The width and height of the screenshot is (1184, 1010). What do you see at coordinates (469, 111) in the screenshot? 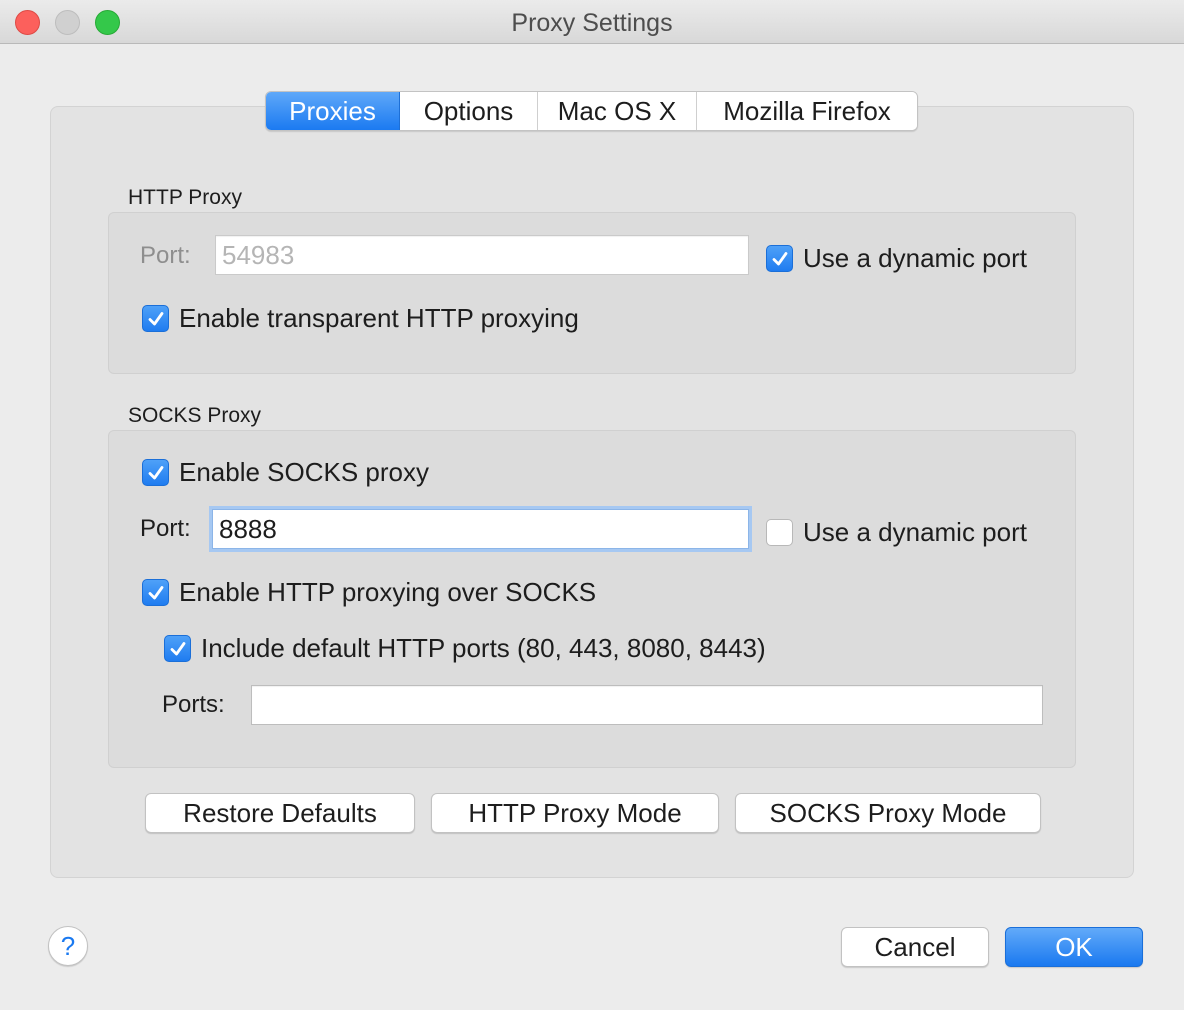
I see `tab-options: Options` at bounding box center [469, 111].